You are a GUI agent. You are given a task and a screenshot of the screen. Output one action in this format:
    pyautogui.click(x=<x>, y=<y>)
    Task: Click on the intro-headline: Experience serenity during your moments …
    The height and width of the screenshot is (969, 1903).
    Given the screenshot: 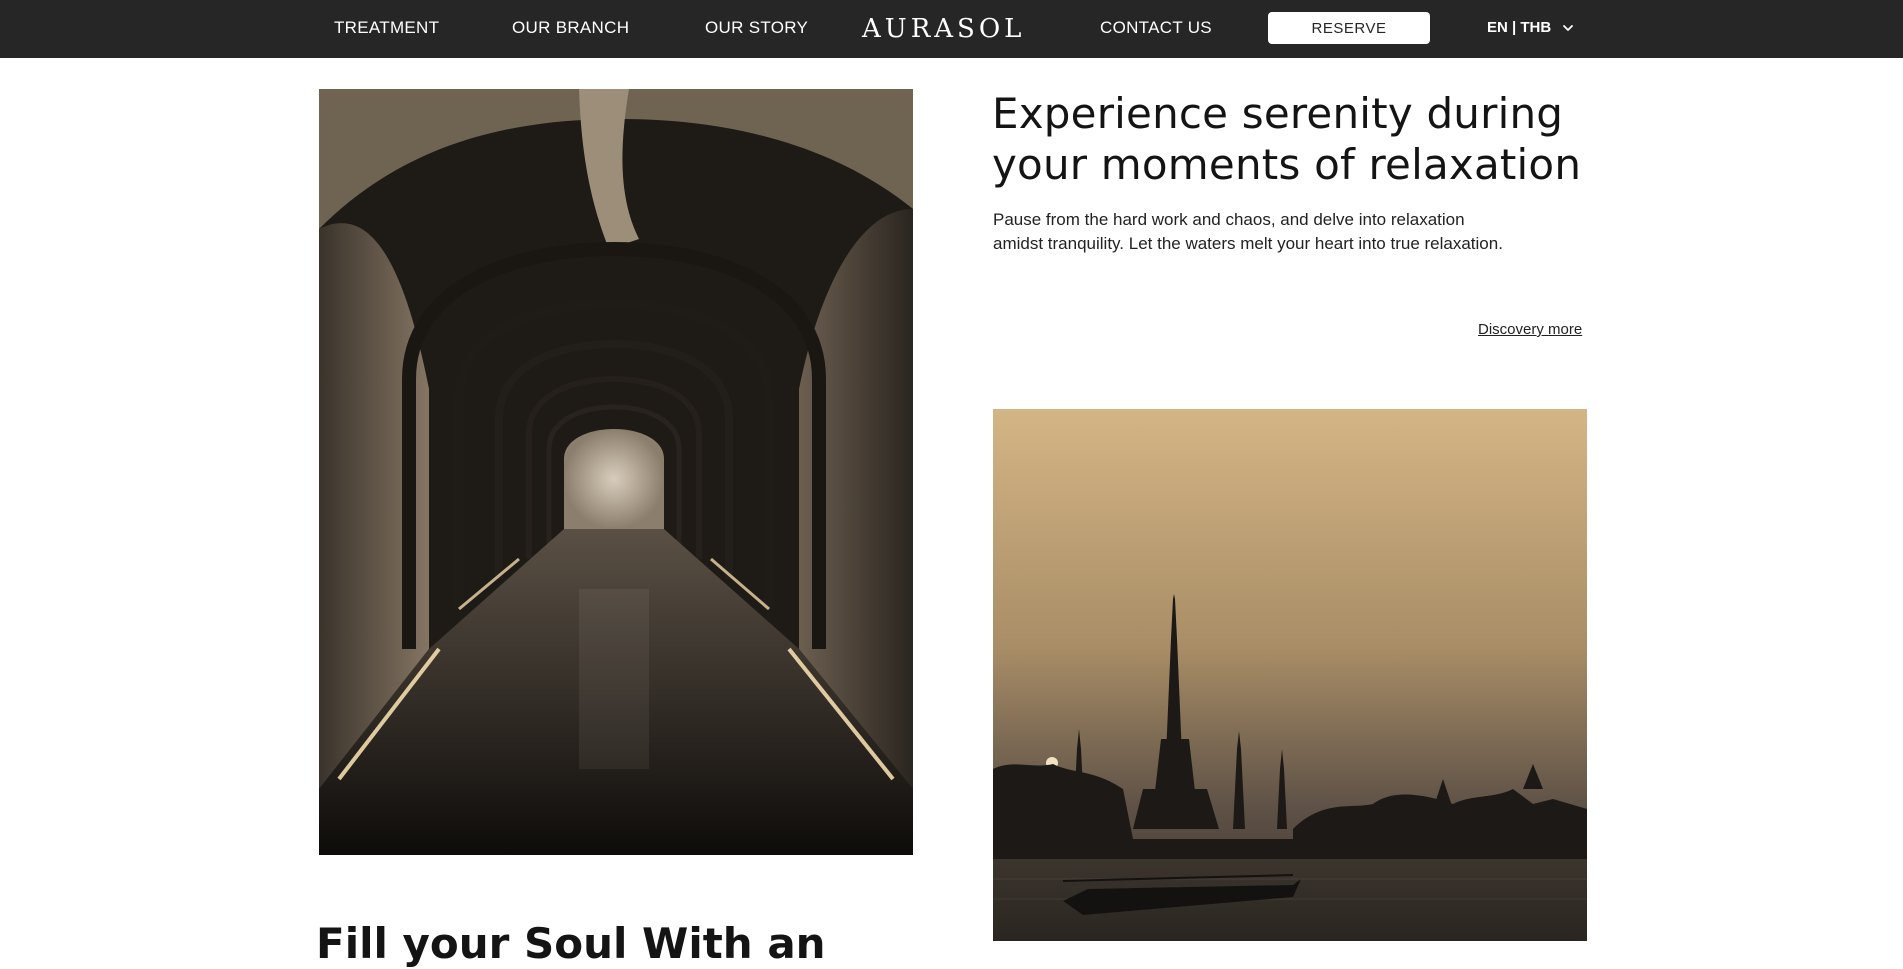 What is the action you would take?
    pyautogui.click(x=1292, y=139)
    